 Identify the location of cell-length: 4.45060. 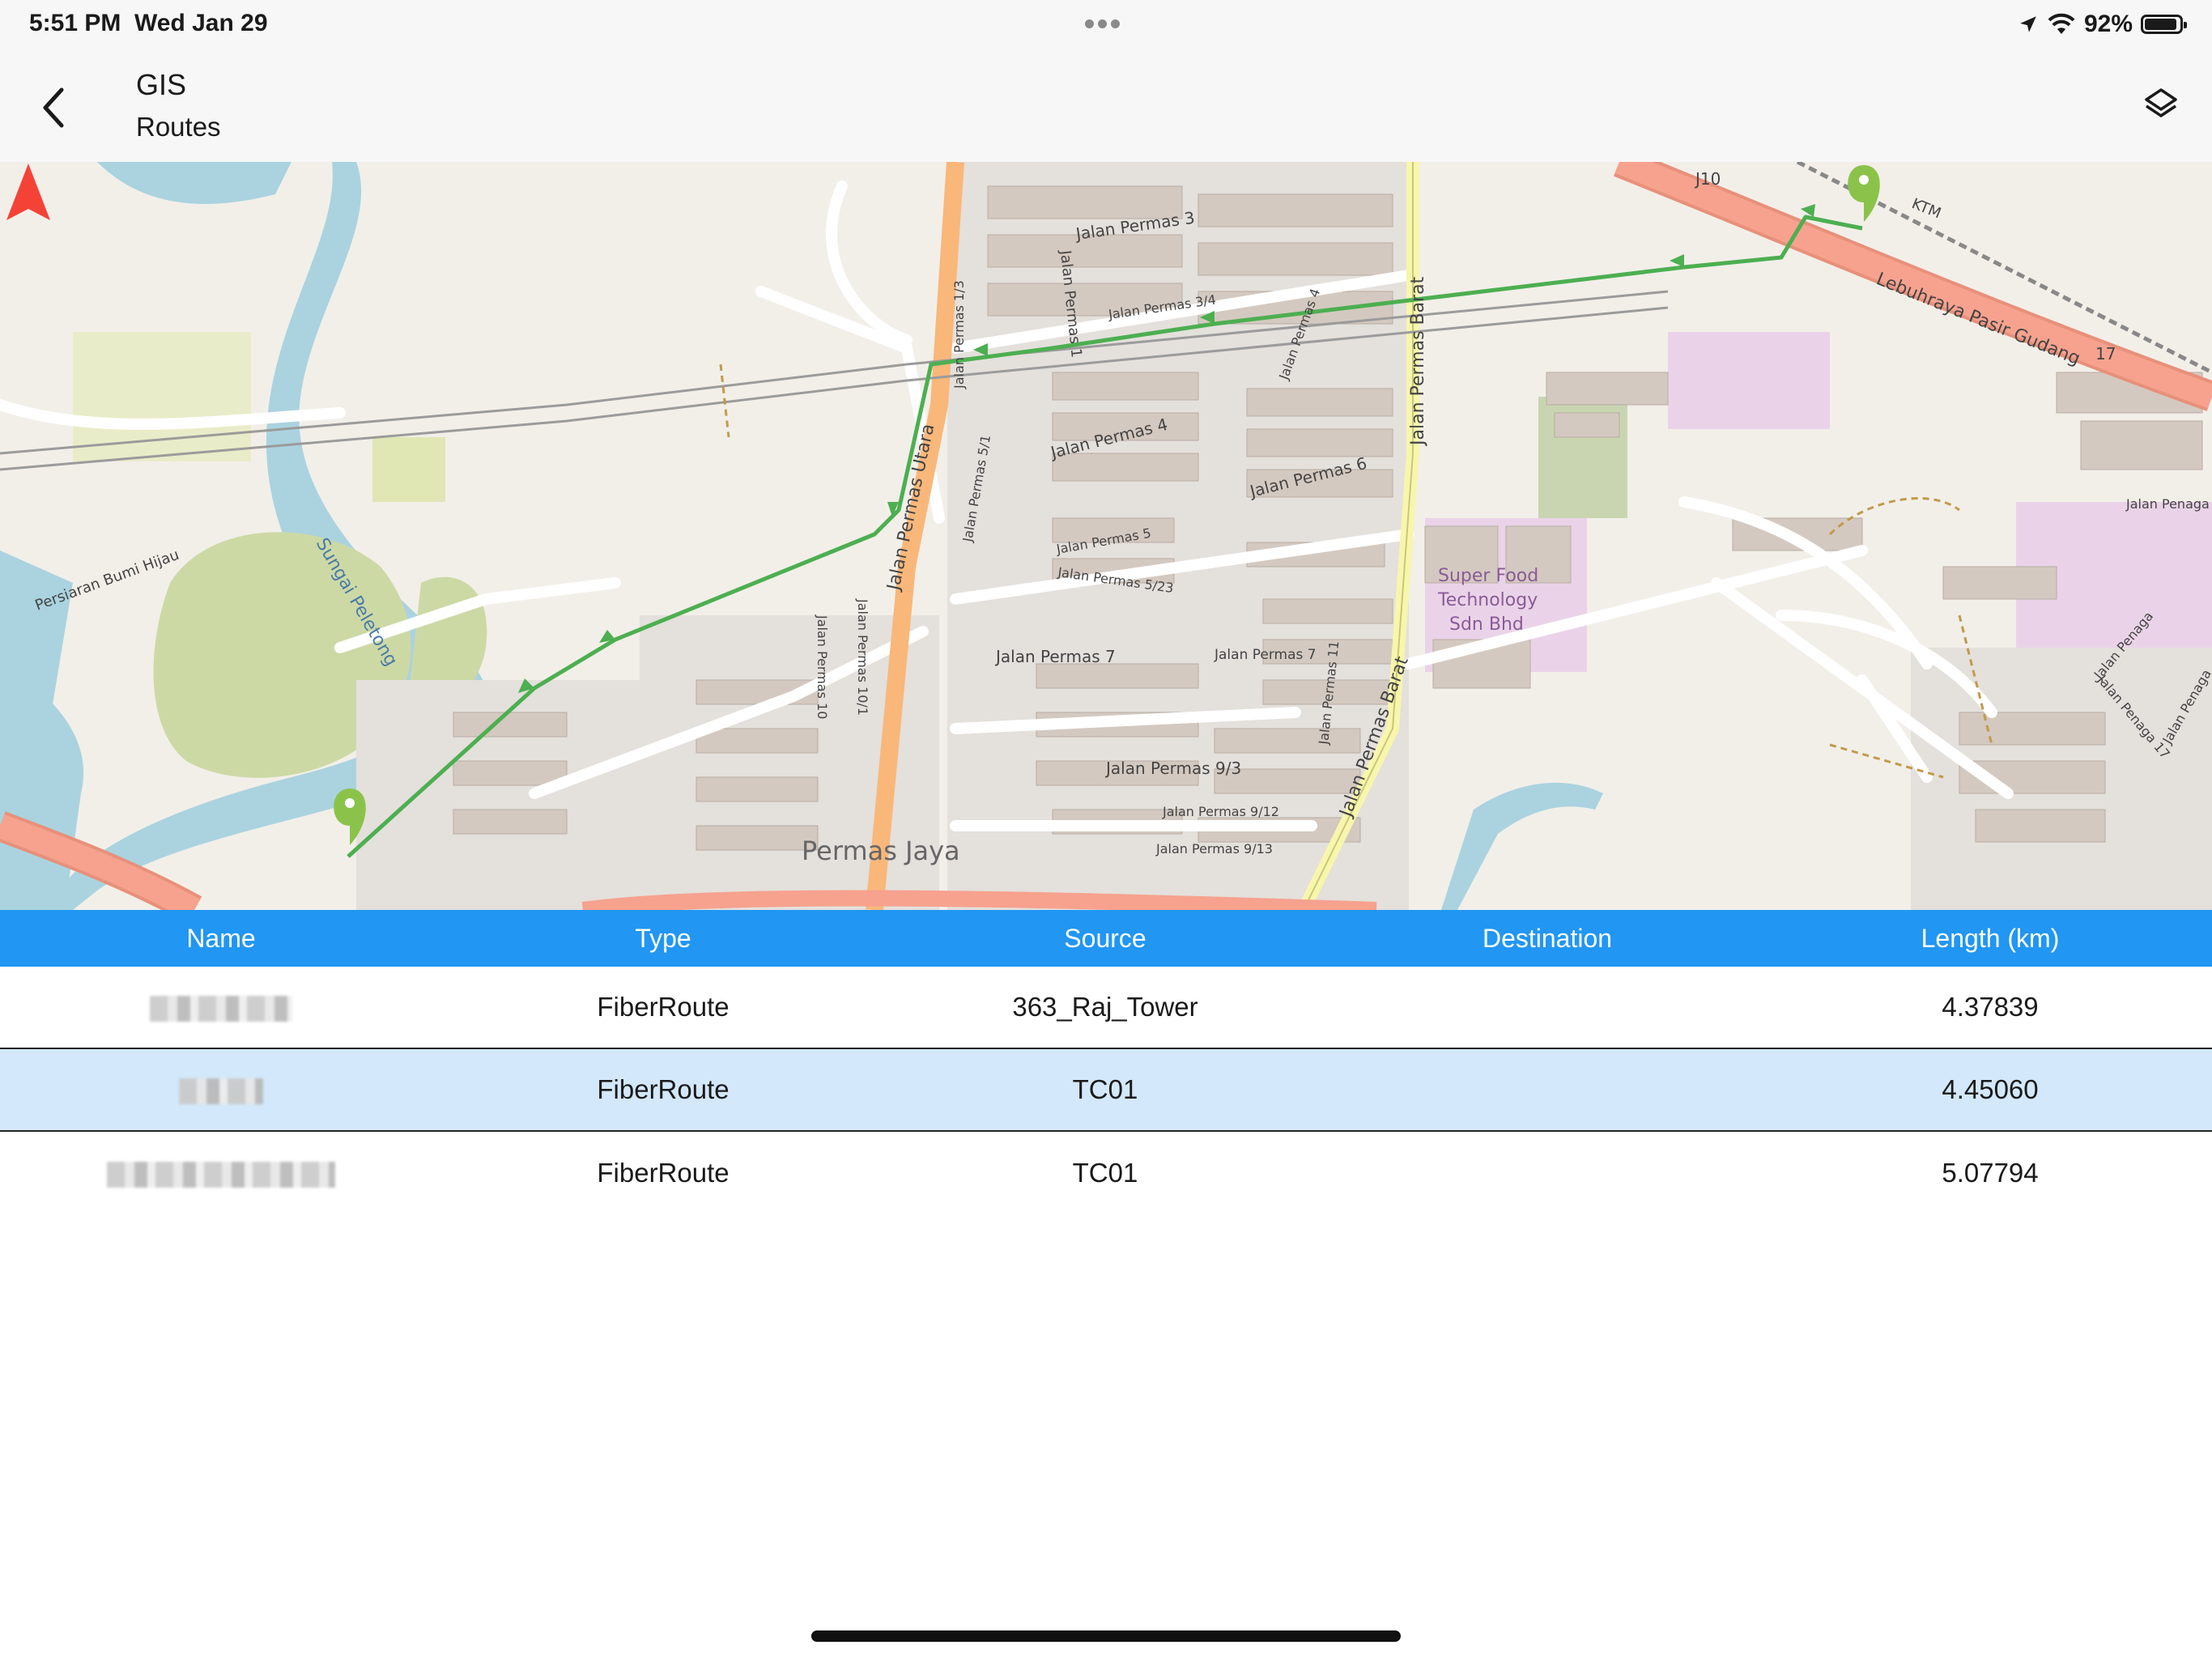
(1991, 1089).